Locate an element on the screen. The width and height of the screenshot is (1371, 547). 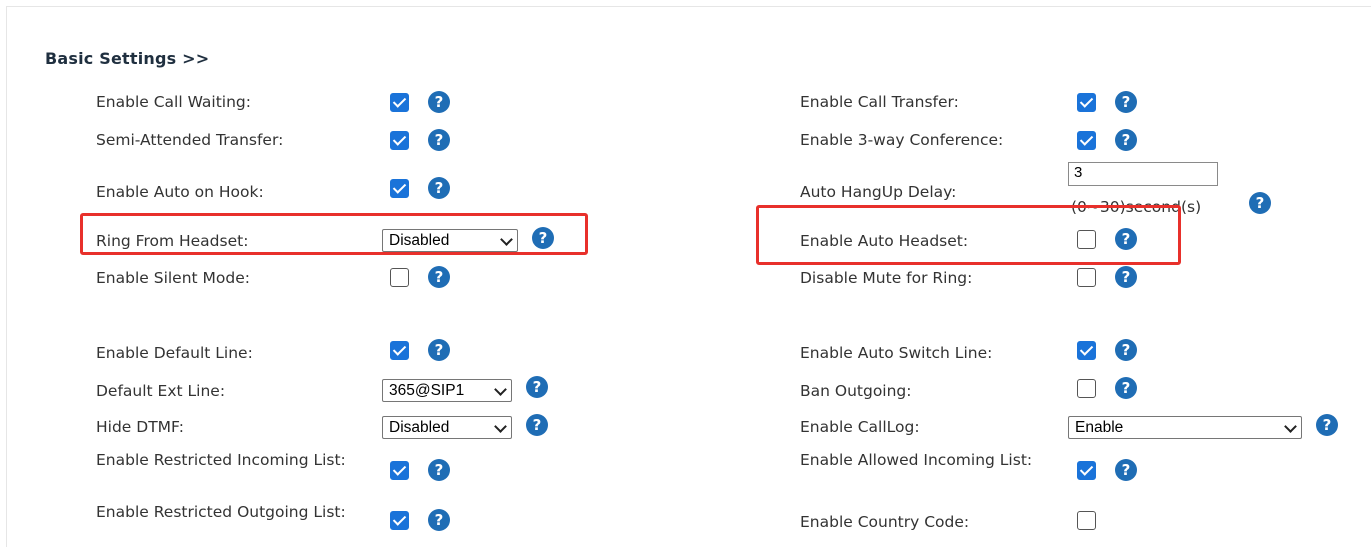
restricted-incoming-checkbox is located at coordinates (399, 470).